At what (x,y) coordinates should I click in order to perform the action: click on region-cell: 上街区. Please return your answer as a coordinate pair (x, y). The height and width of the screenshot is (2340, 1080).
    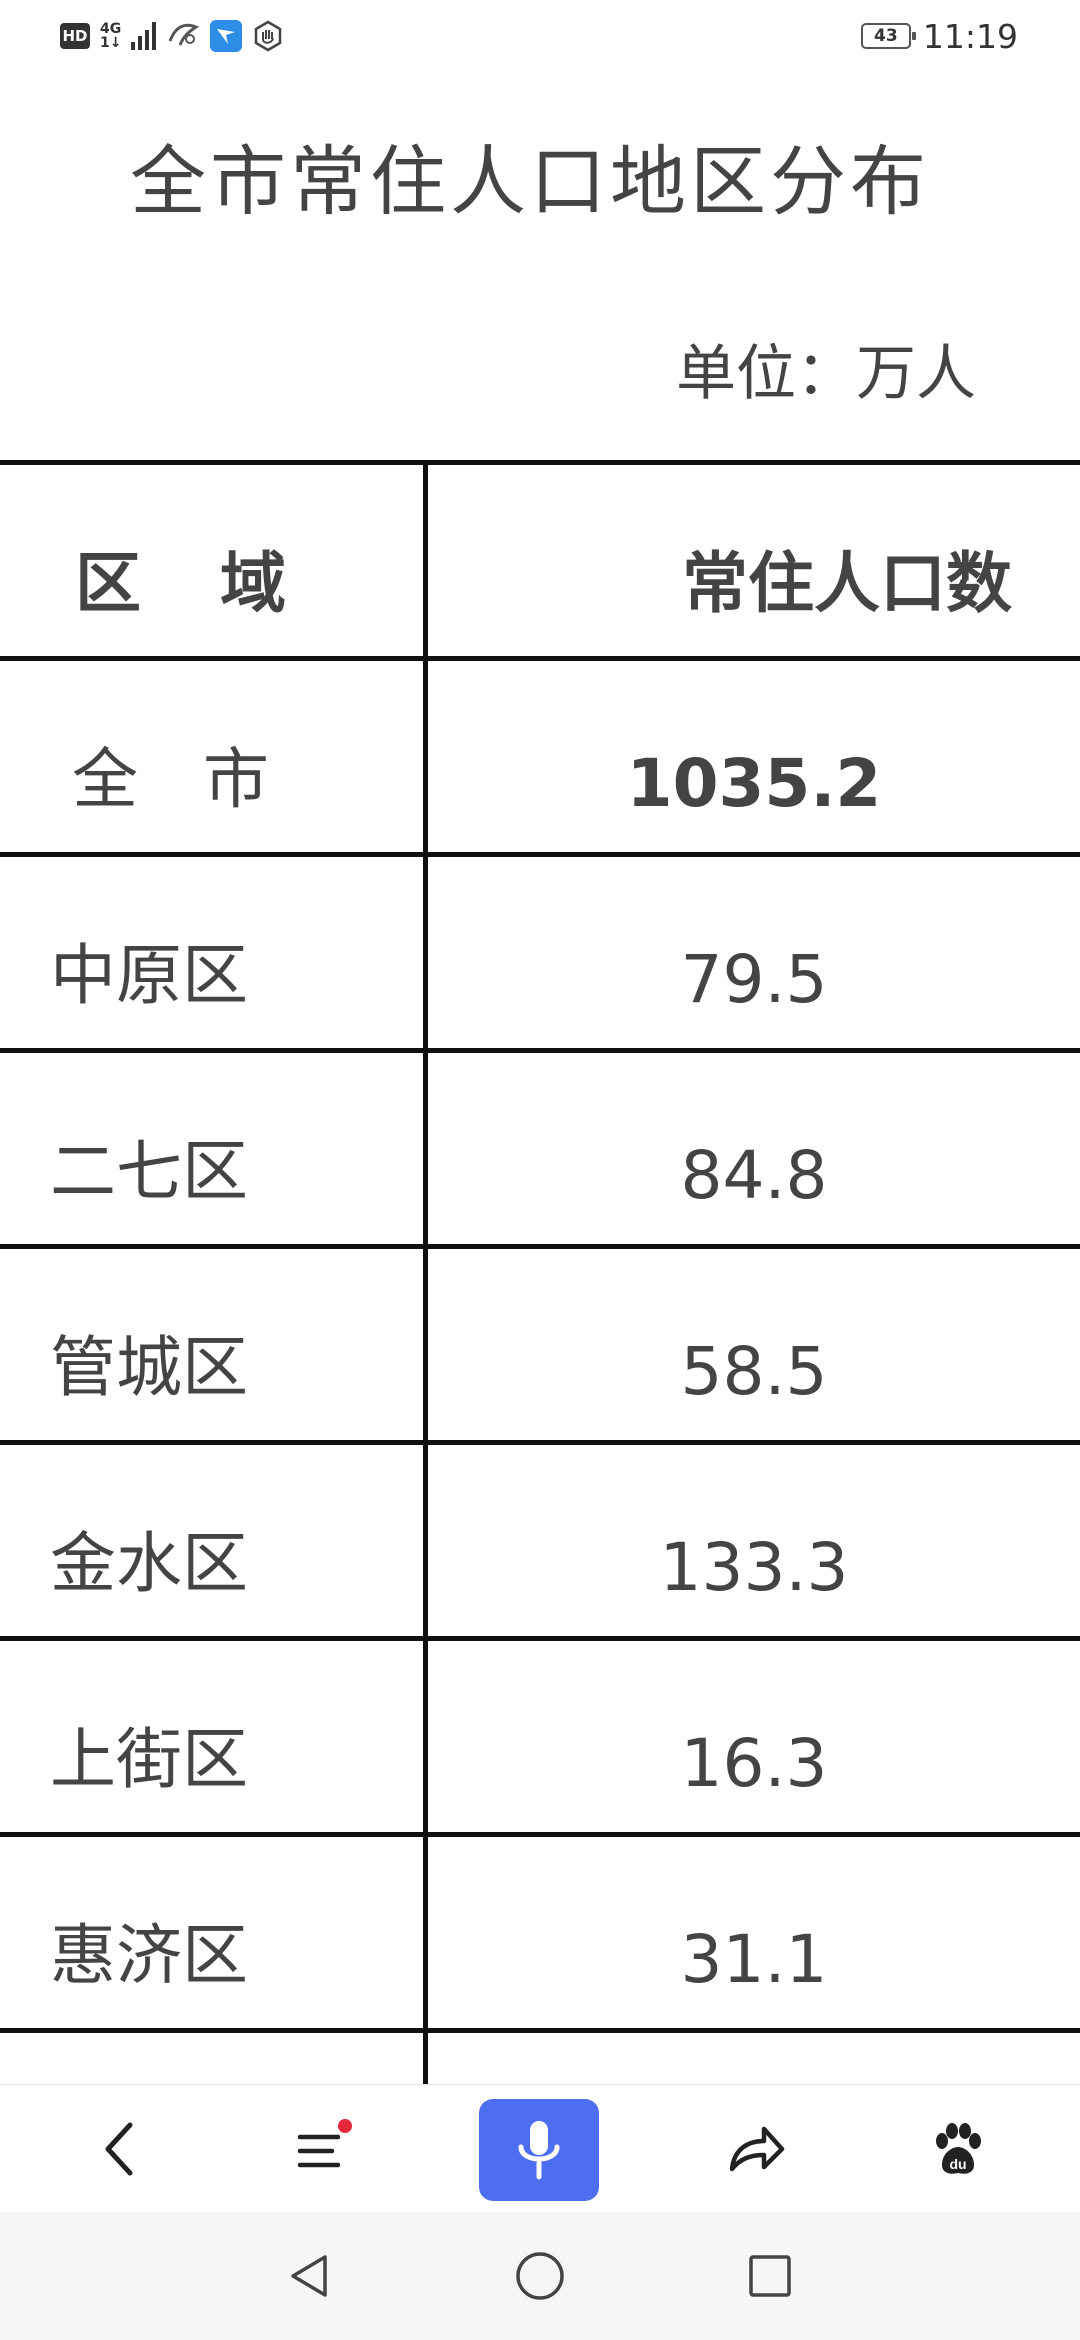
    Looking at the image, I should click on (149, 1759).